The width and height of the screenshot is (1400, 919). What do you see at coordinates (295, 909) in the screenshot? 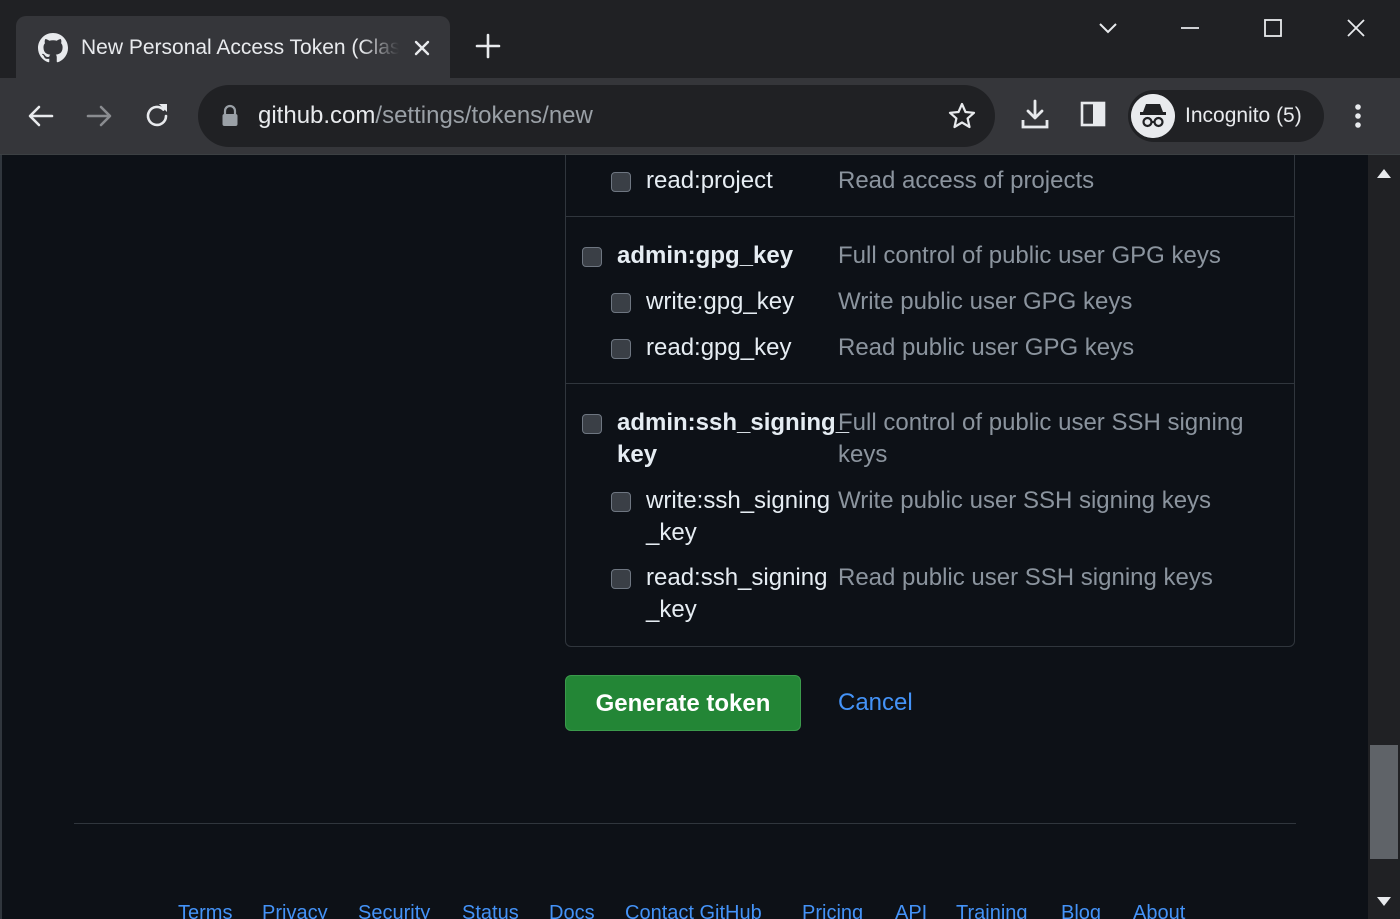
I see `footer-link-privacy: Privacy` at bounding box center [295, 909].